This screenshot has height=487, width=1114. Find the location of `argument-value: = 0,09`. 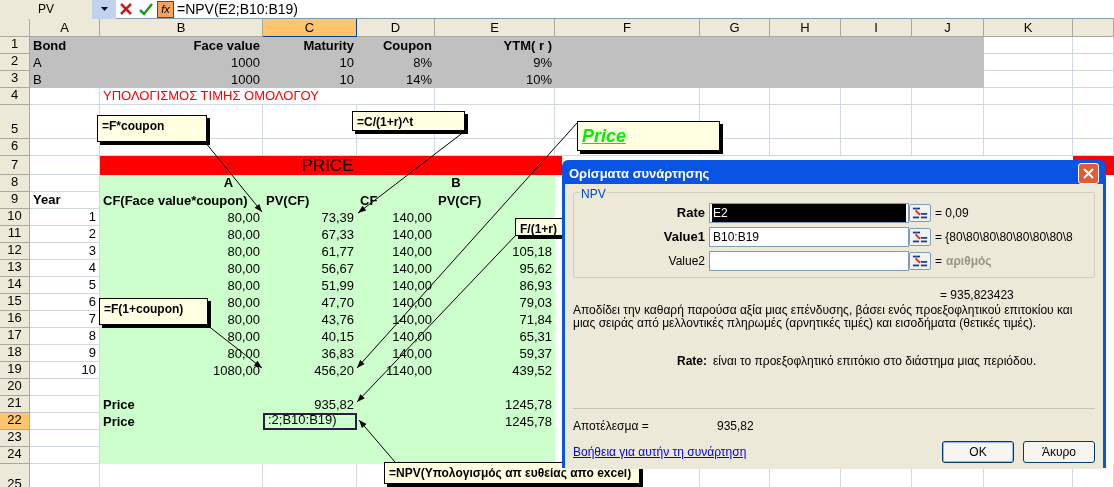

argument-value: = 0,09 is located at coordinates (952, 213).